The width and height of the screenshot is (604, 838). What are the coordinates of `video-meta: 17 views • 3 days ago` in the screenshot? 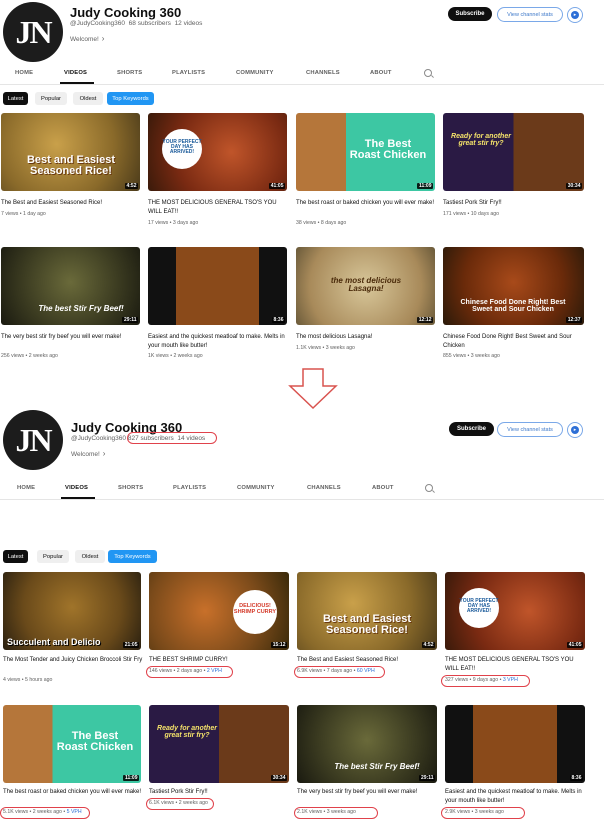 It's located at (173, 223).